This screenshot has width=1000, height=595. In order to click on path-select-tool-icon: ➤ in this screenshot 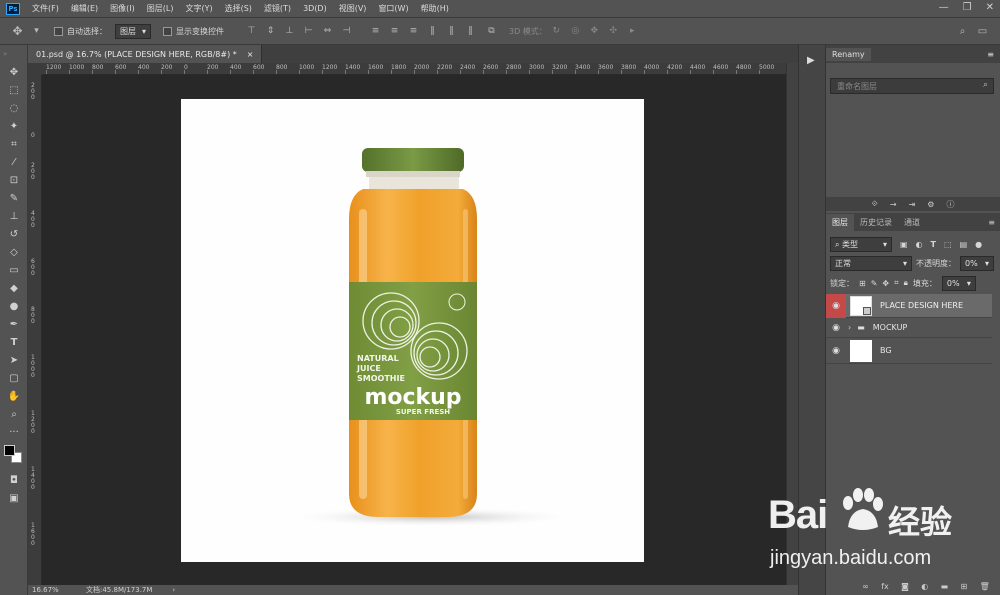, I will do `click(14, 360)`.